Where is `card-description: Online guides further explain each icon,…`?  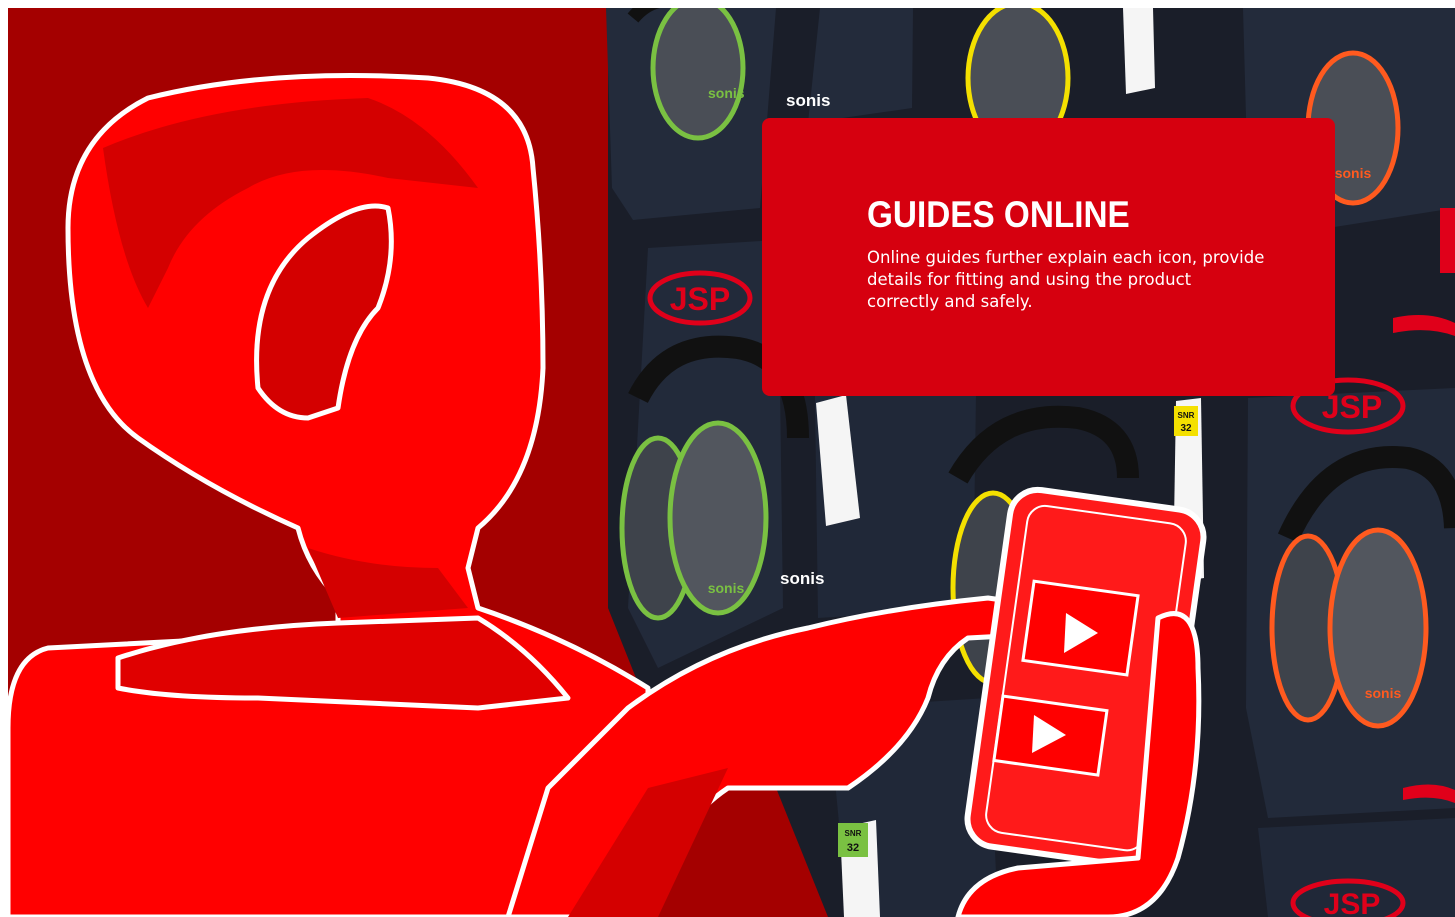 card-description: Online guides further explain each icon,… is located at coordinates (1066, 279).